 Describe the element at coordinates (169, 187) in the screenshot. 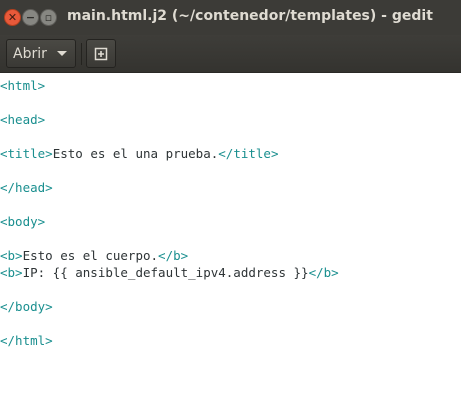

I see `code-line: </head>` at that location.